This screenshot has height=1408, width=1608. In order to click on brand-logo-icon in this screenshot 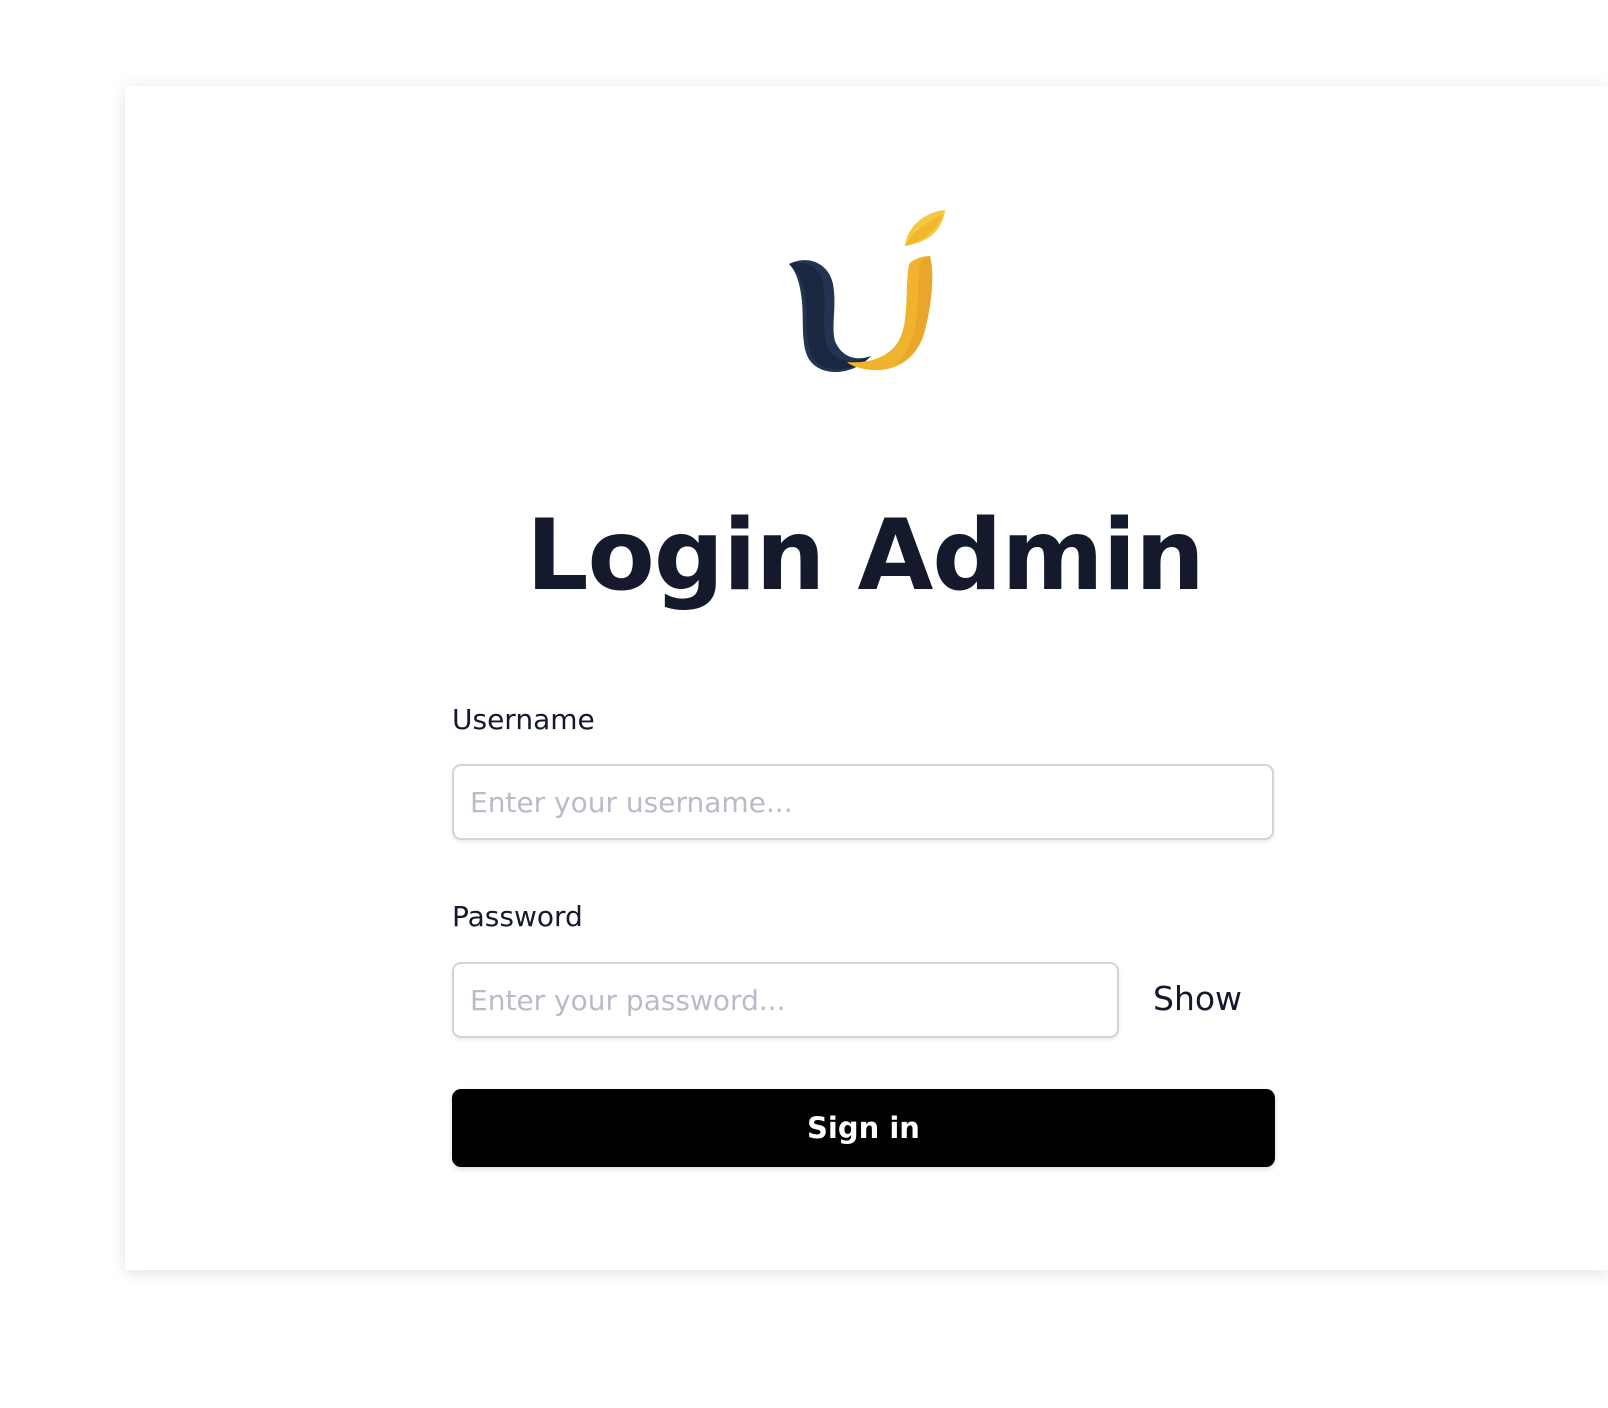, I will do `click(885, 306)`.